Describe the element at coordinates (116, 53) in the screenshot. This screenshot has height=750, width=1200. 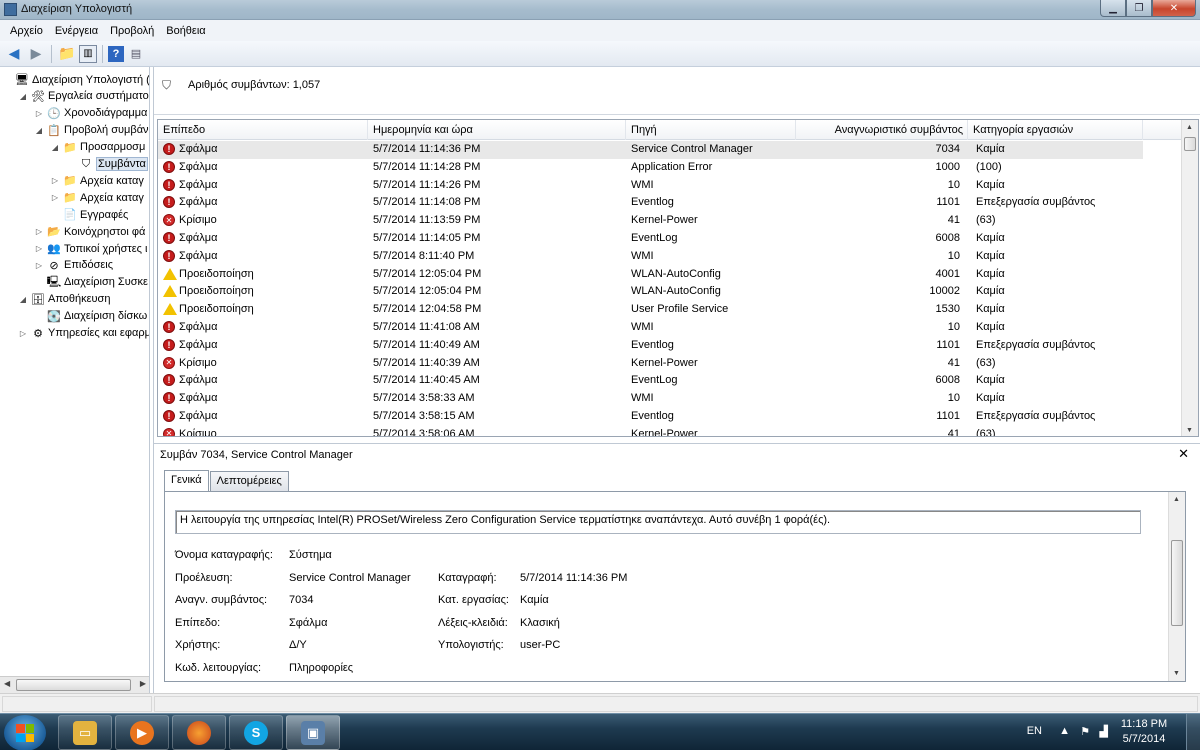
I see `help-icon: ?` at that location.